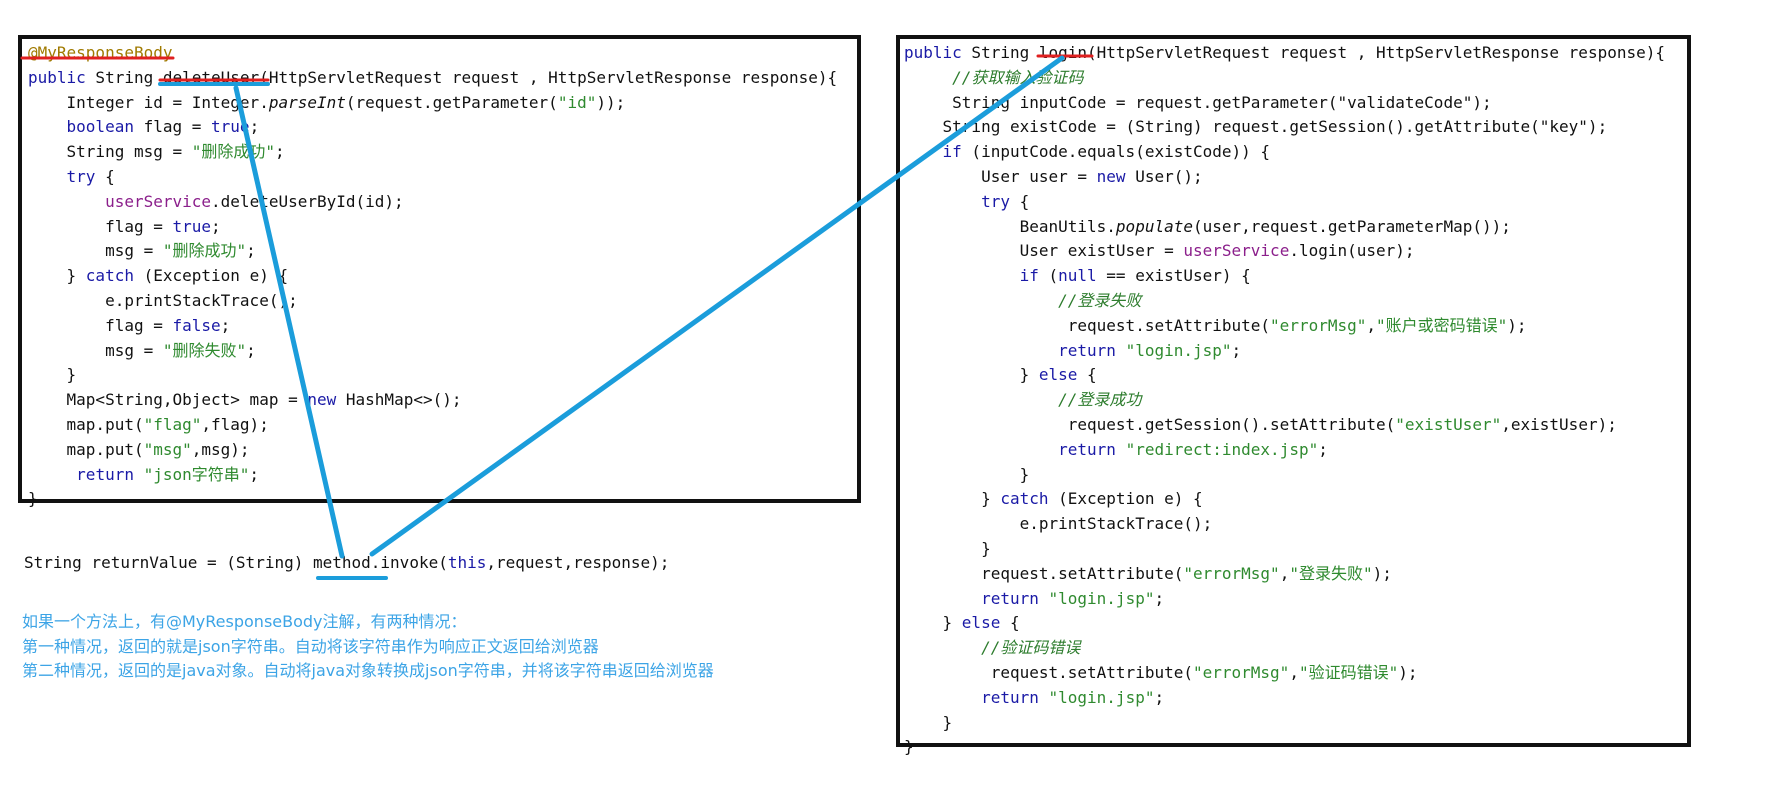 The width and height of the screenshot is (1774, 802). I want to click on string-token: "验证码错误", so click(1348, 672).